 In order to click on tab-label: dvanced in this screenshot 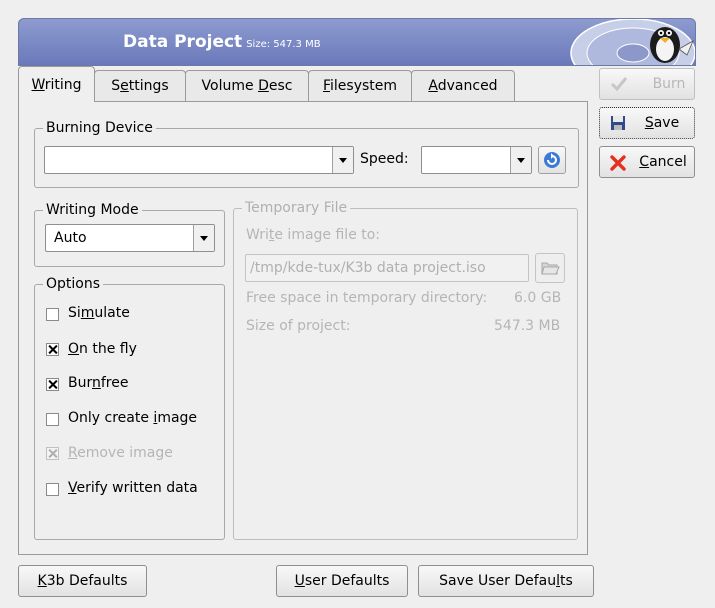, I will do `click(467, 86)`.